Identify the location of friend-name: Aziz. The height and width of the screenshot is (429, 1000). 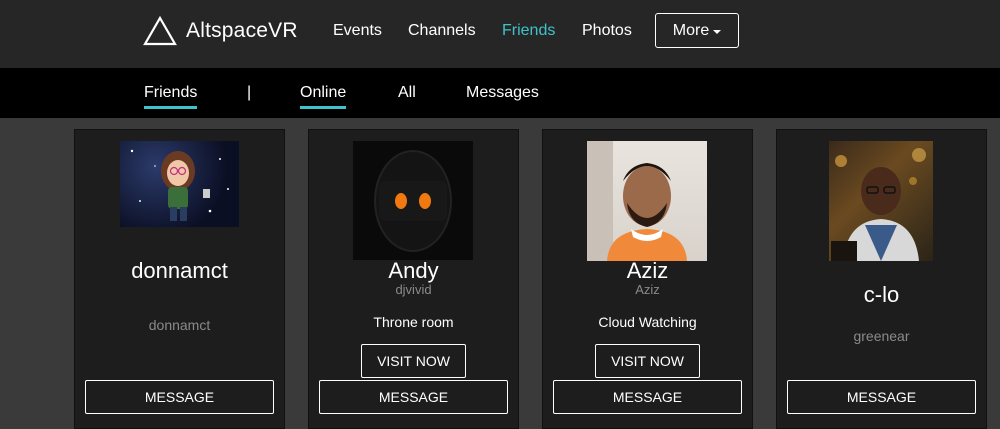
(647, 271).